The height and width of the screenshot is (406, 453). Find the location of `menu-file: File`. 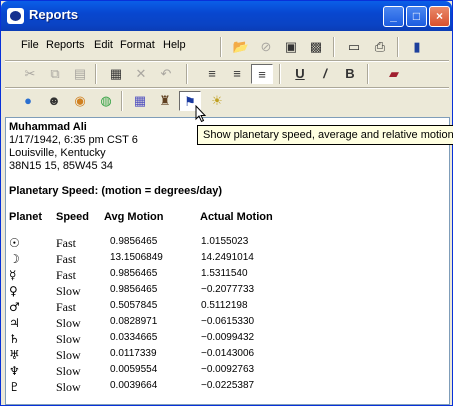

menu-file: File is located at coordinates (30, 45).